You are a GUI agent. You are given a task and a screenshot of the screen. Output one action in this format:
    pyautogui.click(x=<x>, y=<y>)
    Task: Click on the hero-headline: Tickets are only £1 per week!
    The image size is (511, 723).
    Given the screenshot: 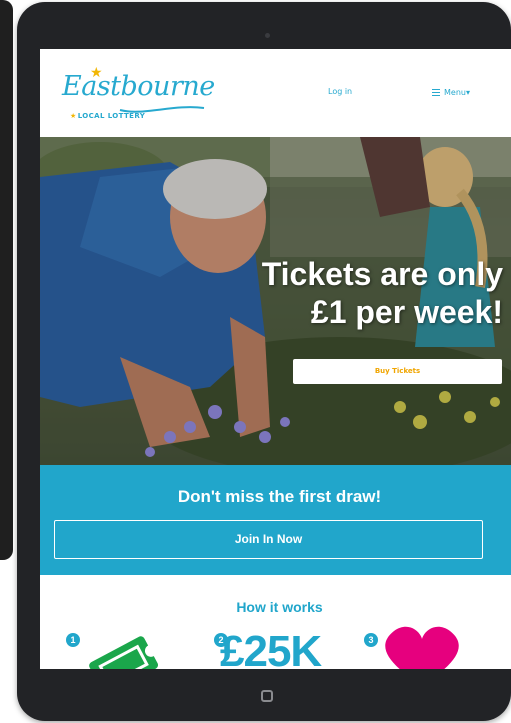 What is the action you would take?
    pyautogui.click(x=382, y=293)
    